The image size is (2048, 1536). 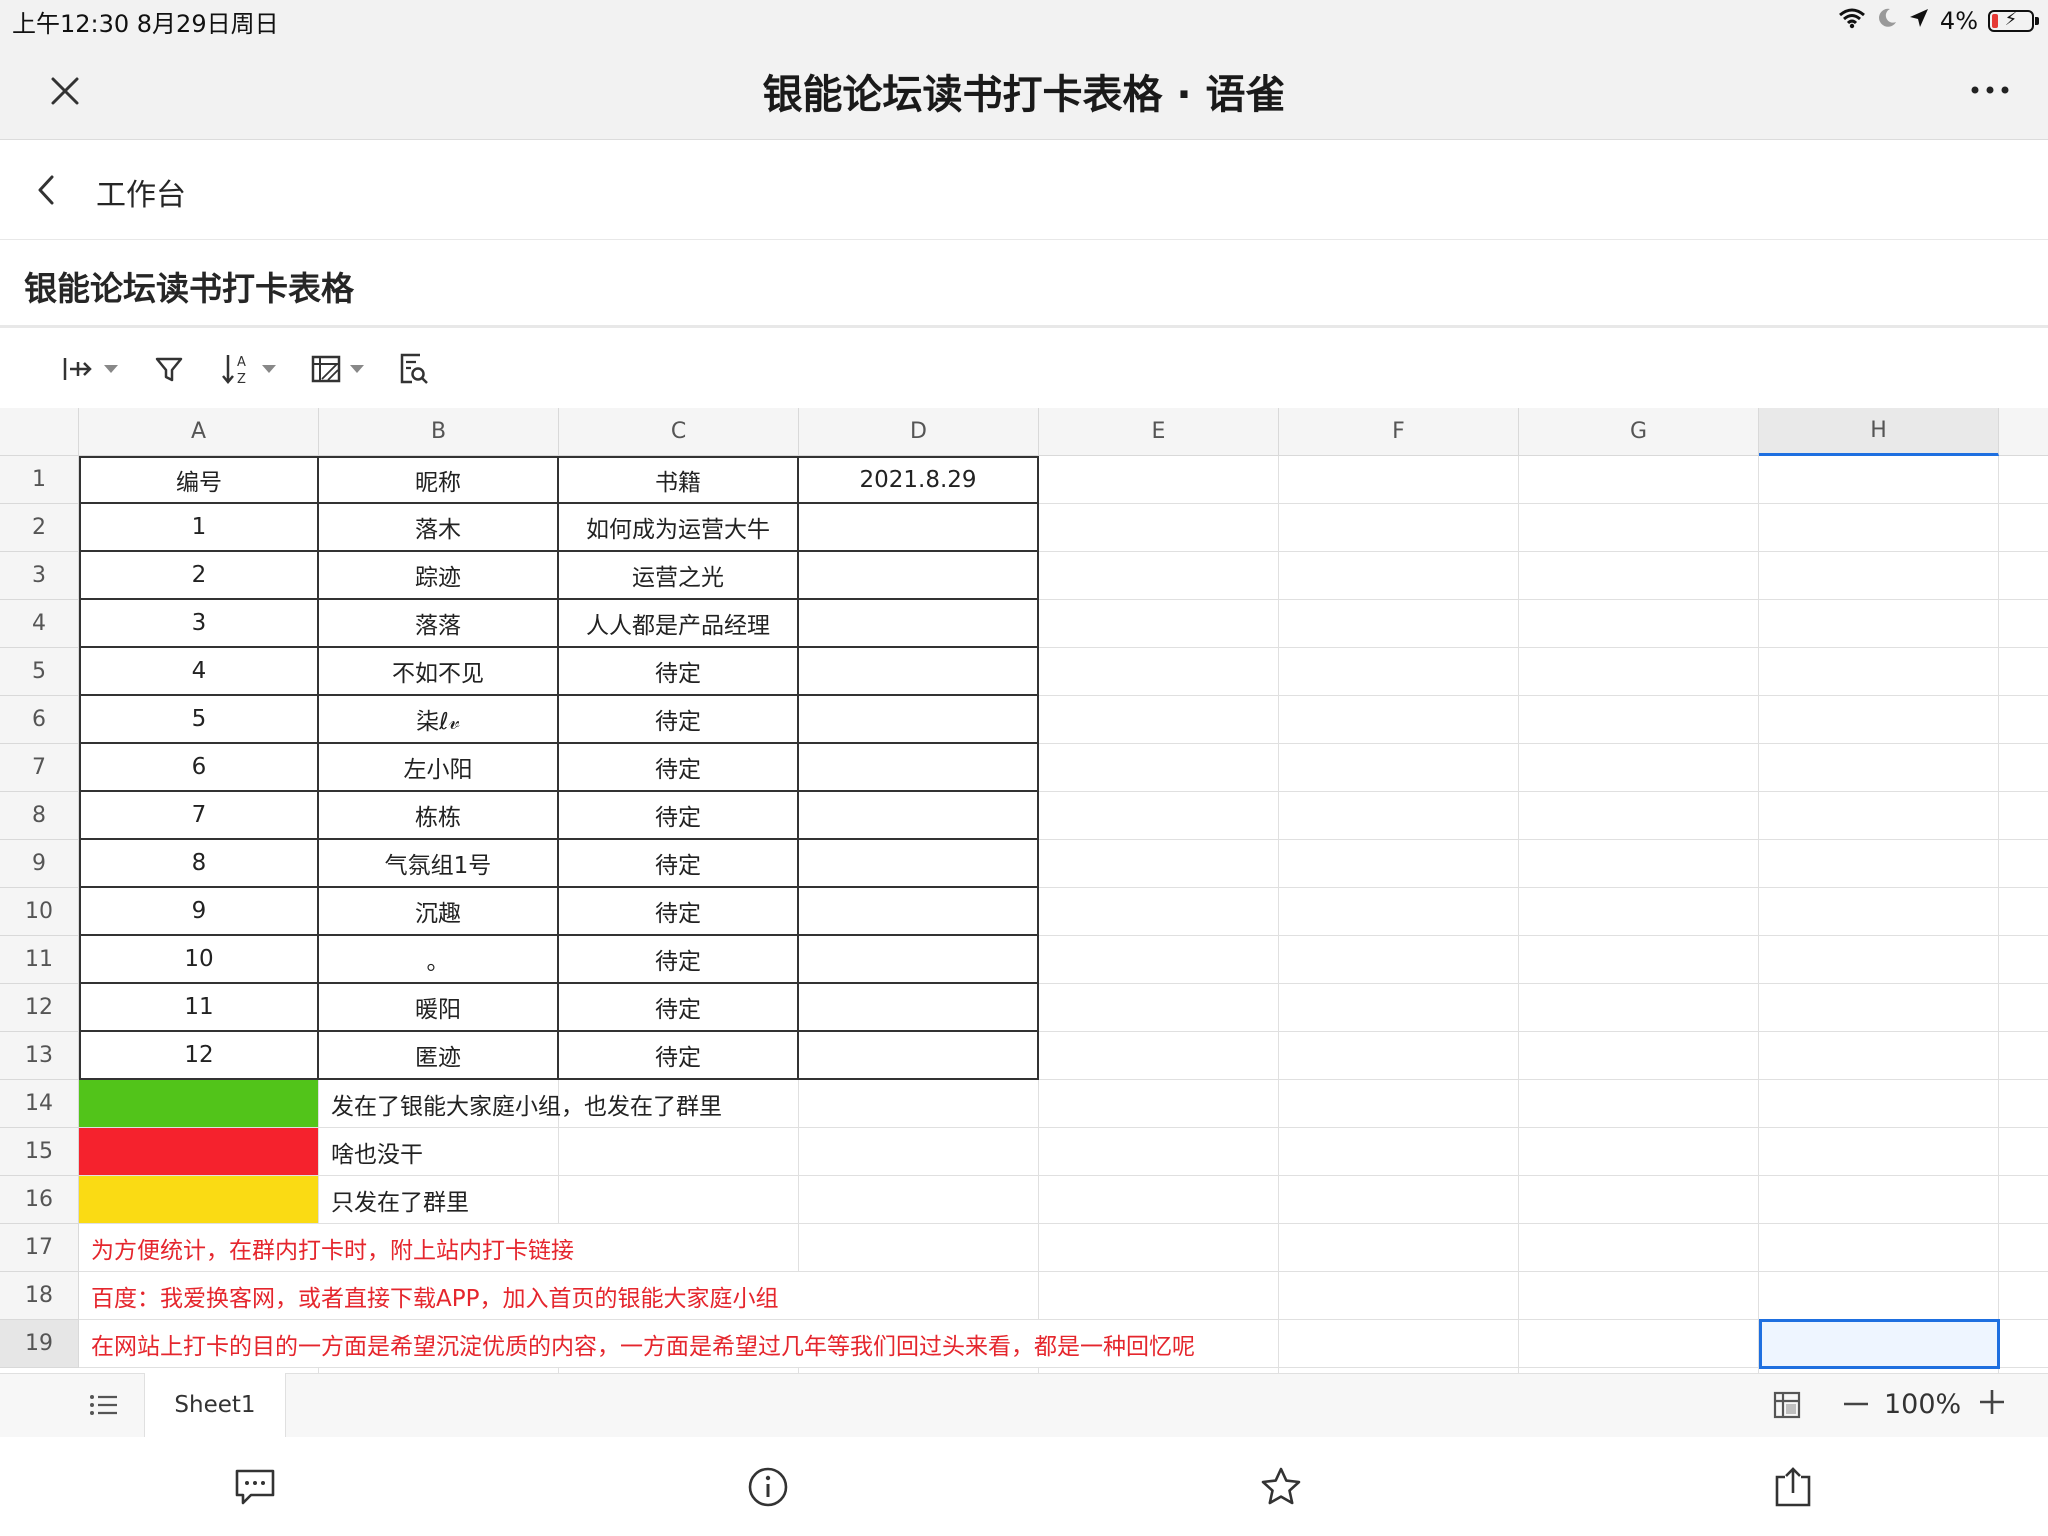 What do you see at coordinates (679, 768) in the screenshot?
I see `cell-c7: 待定` at bounding box center [679, 768].